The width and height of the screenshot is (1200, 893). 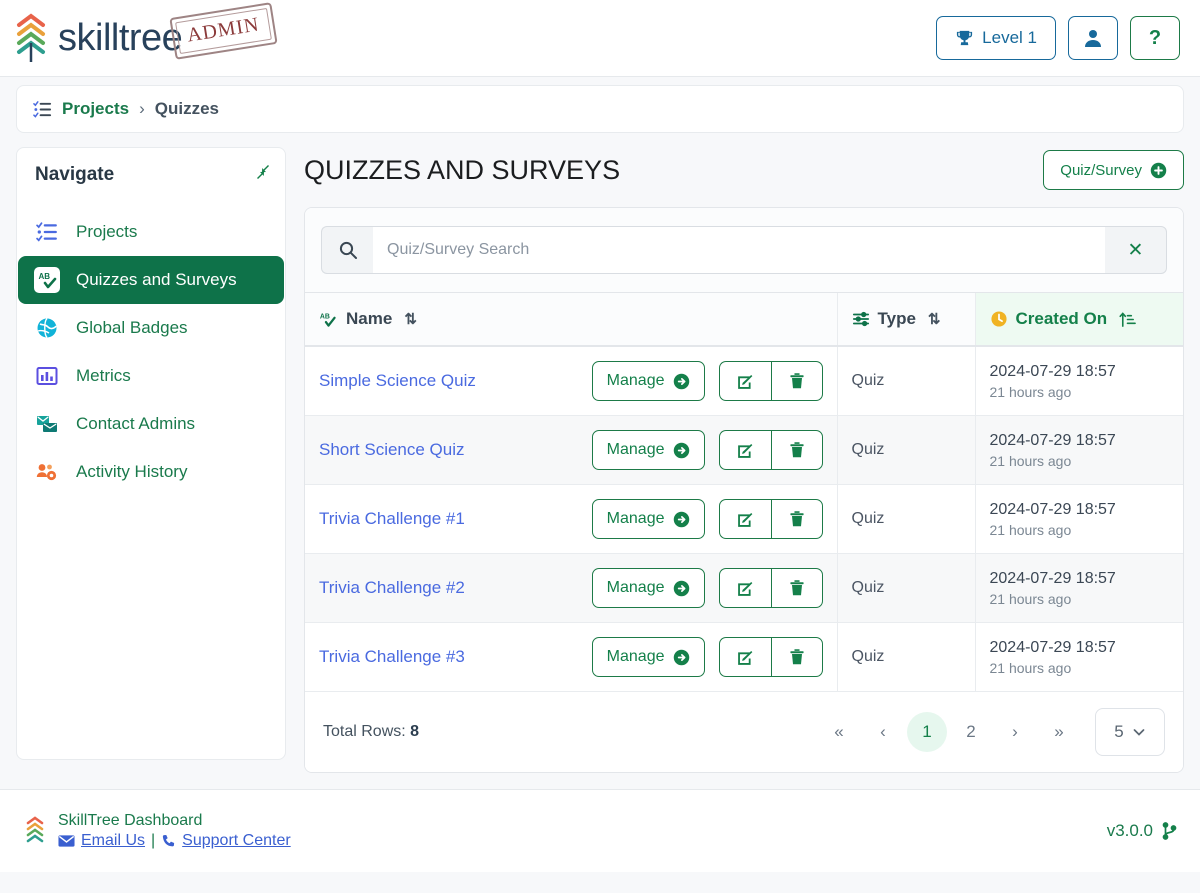 I want to click on level-button: Level 1, so click(x=996, y=38).